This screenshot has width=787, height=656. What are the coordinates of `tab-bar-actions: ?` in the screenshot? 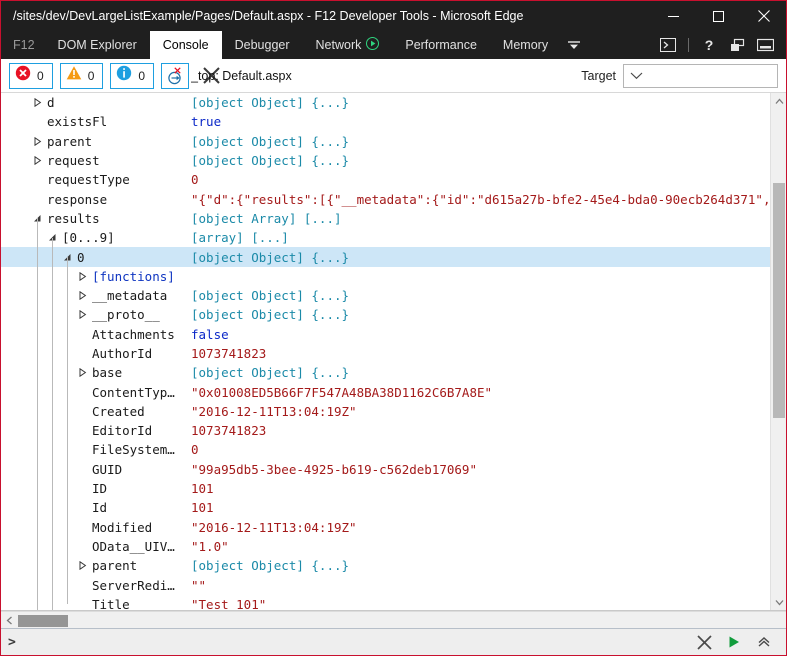 It's located at (720, 45).